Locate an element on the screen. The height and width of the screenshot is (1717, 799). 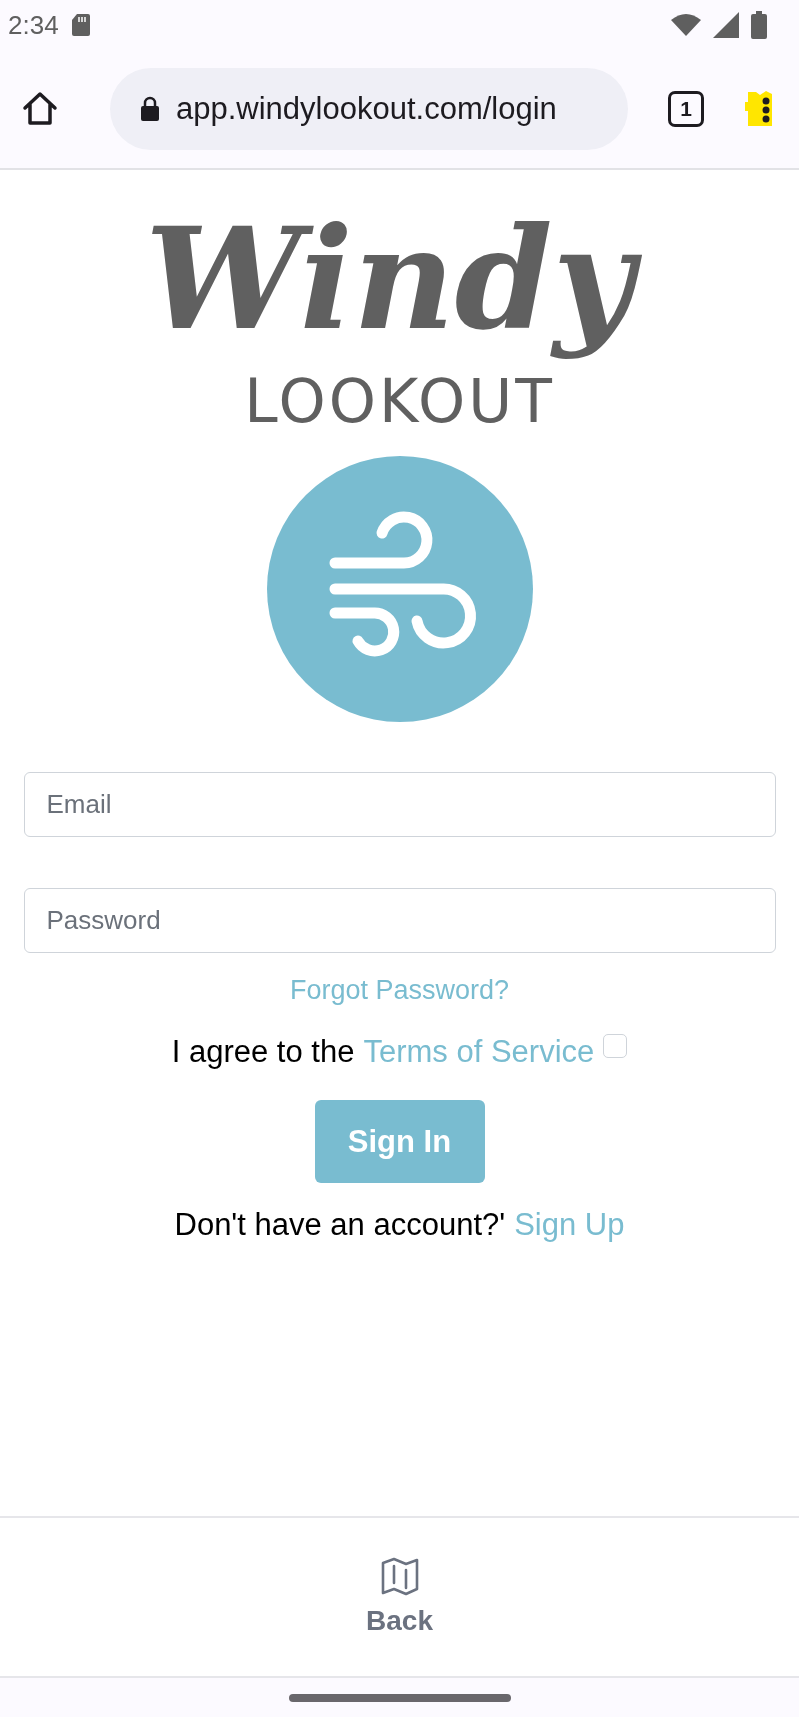
sign-up-link: Sign Up is located at coordinates (569, 1225).